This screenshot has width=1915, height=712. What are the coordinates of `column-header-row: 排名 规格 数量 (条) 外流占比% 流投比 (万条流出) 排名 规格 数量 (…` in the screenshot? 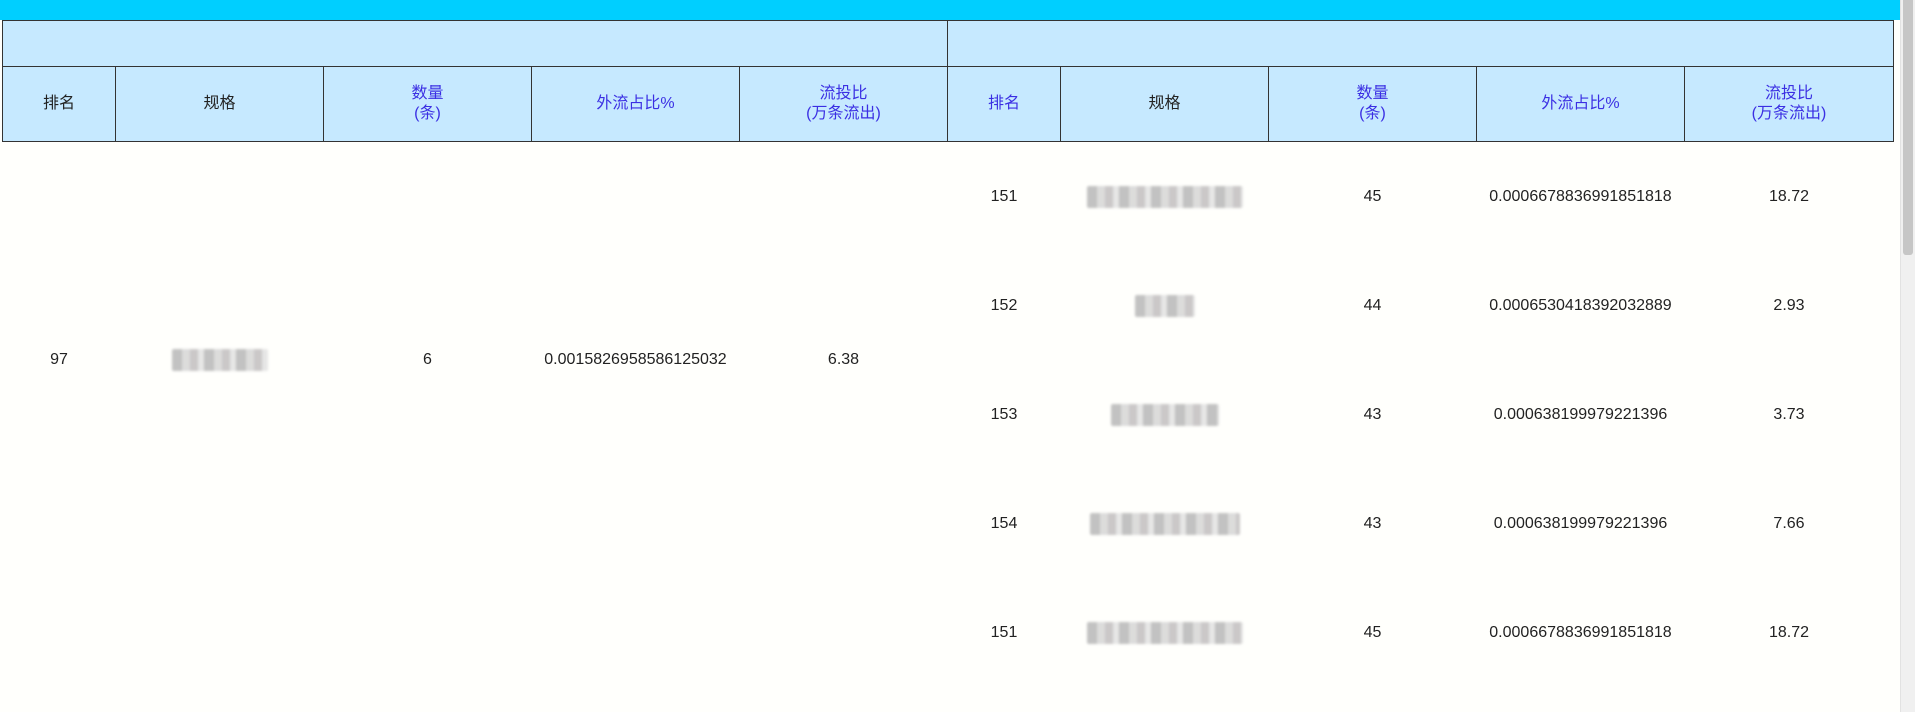 It's located at (948, 104).